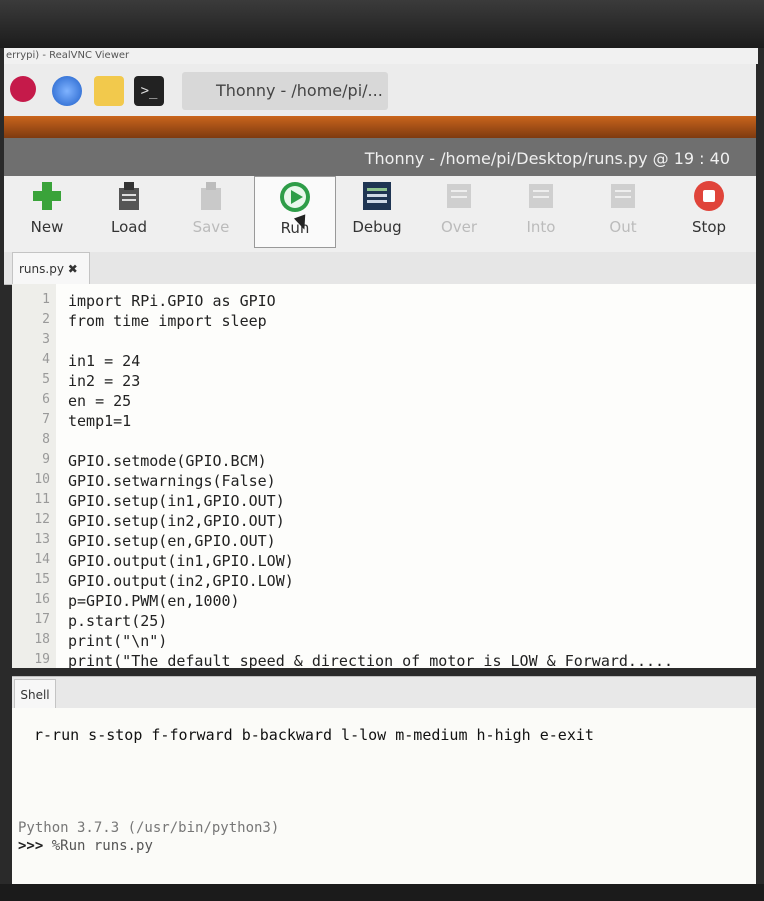 This screenshot has height=901, width=764. I want to click on shell-tabbar: Shell, so click(384, 693).